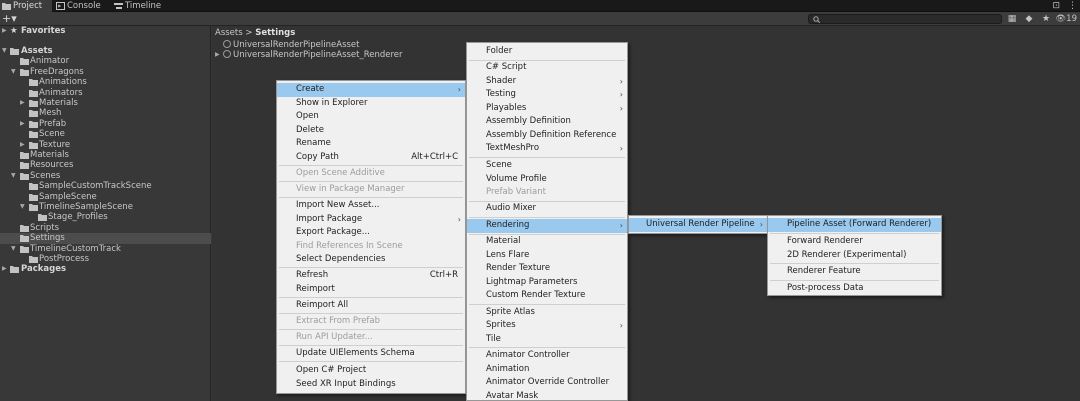 This screenshot has width=1080, height=401. What do you see at coordinates (547, 269) in the screenshot?
I see `menu-item-render-texture: Render Texture` at bounding box center [547, 269].